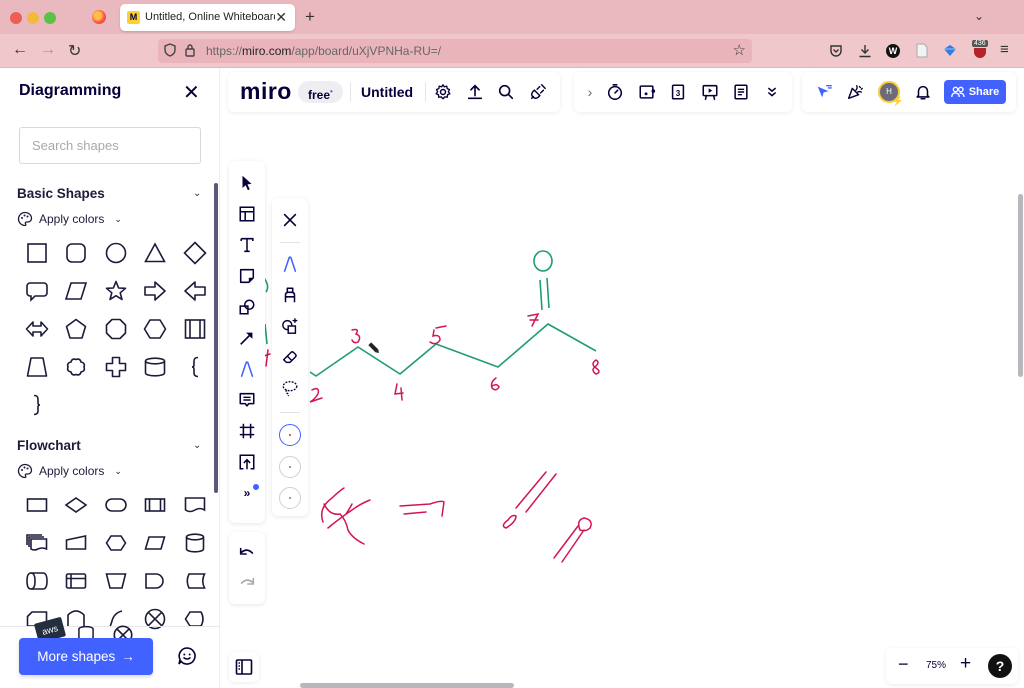 This screenshot has width=1024, height=688. I want to click on flow-data, so click(156, 543).